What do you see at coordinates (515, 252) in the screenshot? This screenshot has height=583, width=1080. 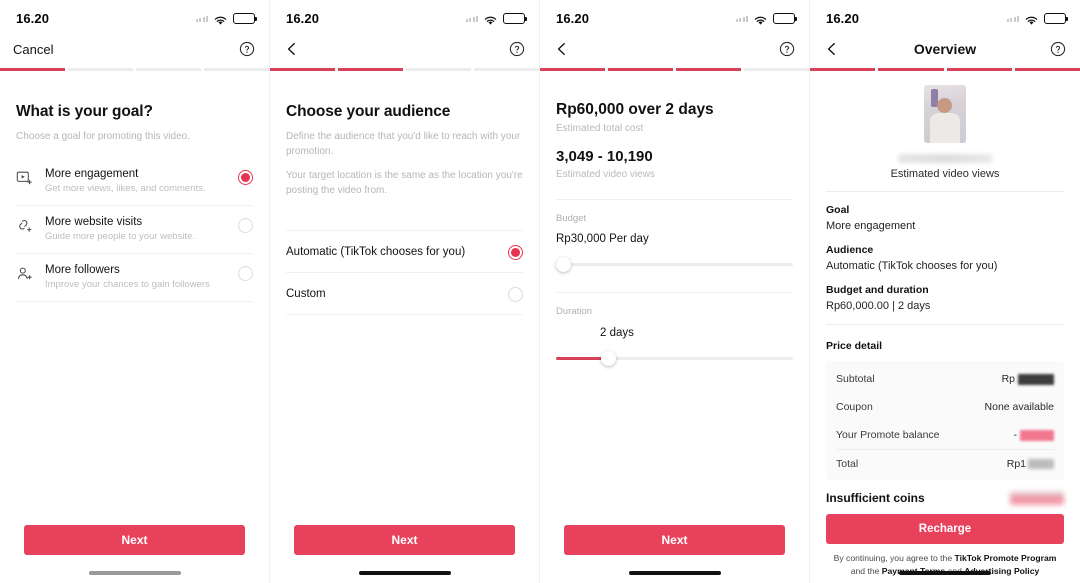 I see `audience-radio-automatic` at bounding box center [515, 252].